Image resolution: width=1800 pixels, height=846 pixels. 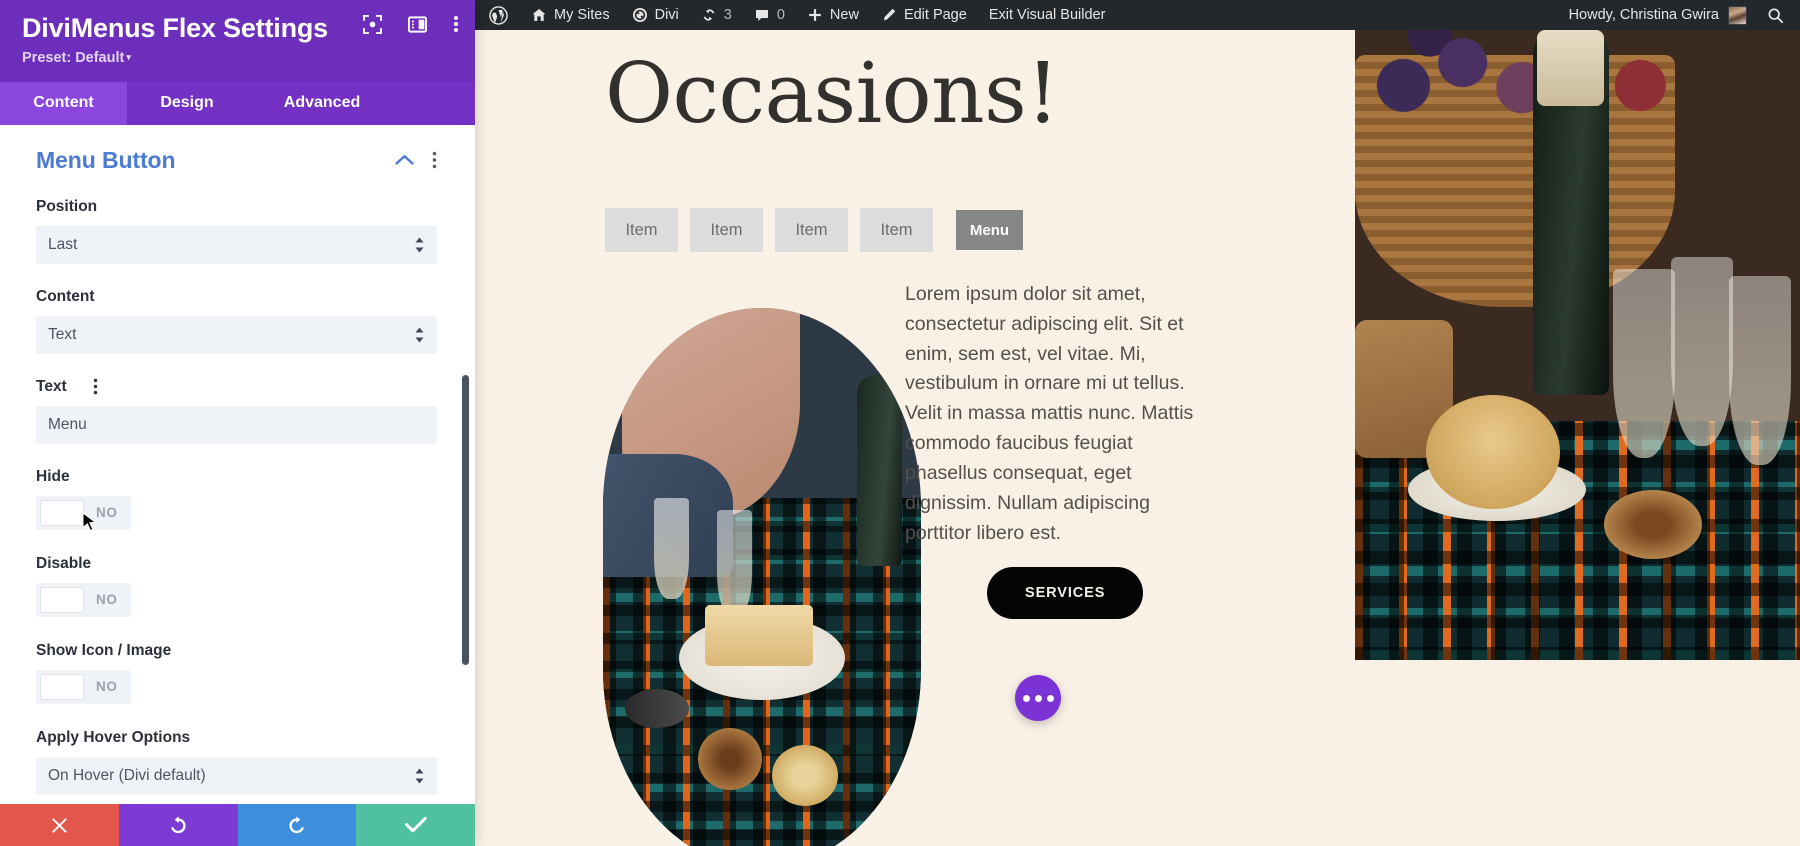 I want to click on chevron-down-icon: ▾, so click(x=128, y=56).